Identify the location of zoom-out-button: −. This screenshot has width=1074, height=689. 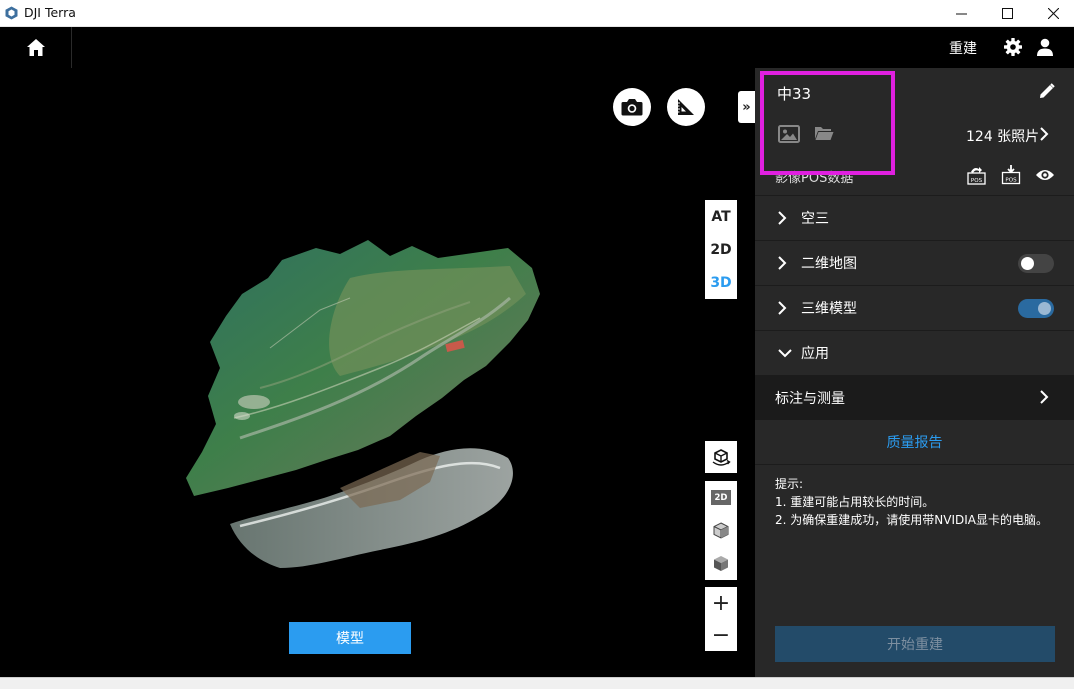
(721, 635).